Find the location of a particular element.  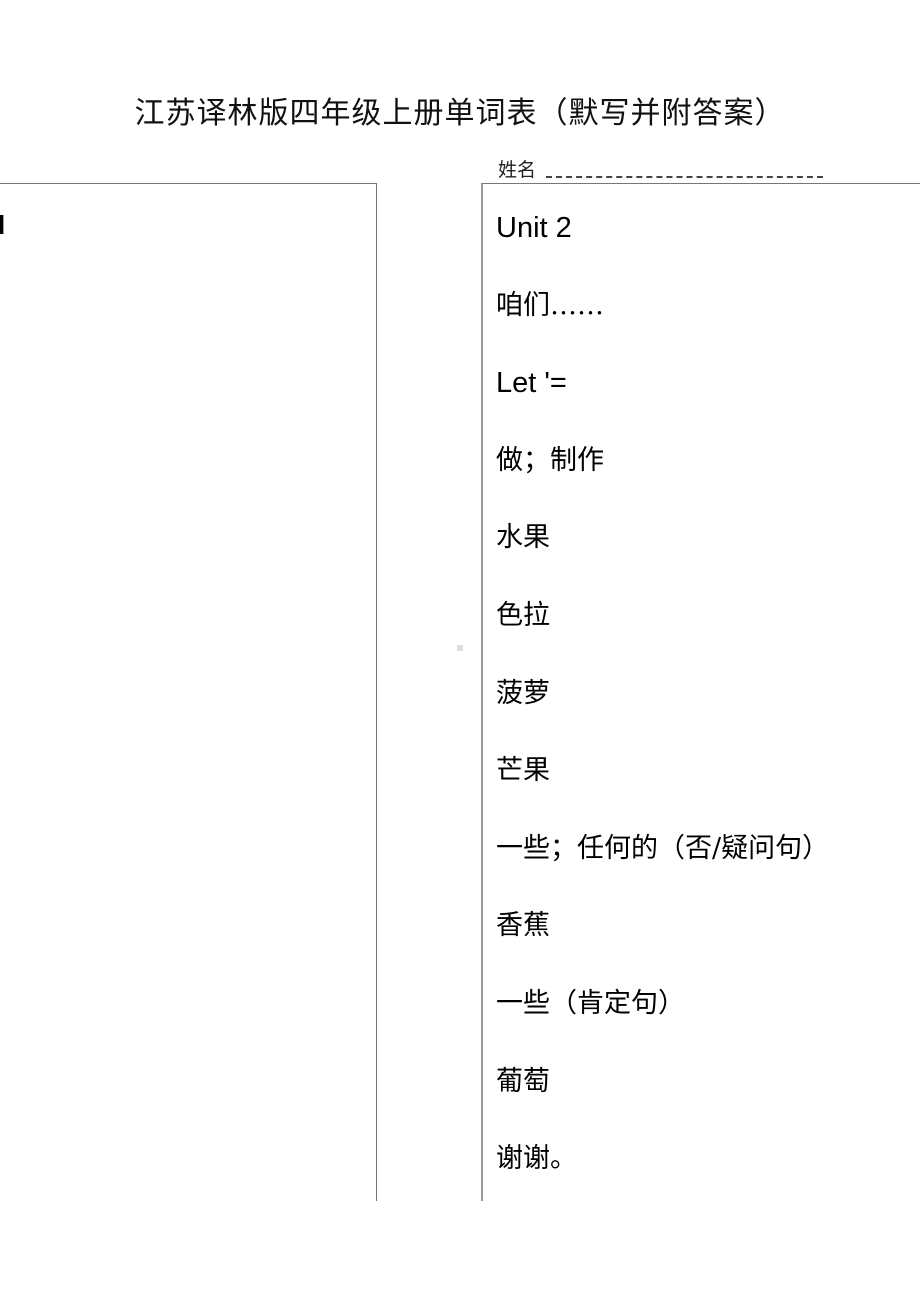

vocab-entry: 谢谢。 is located at coordinates (536, 1159).